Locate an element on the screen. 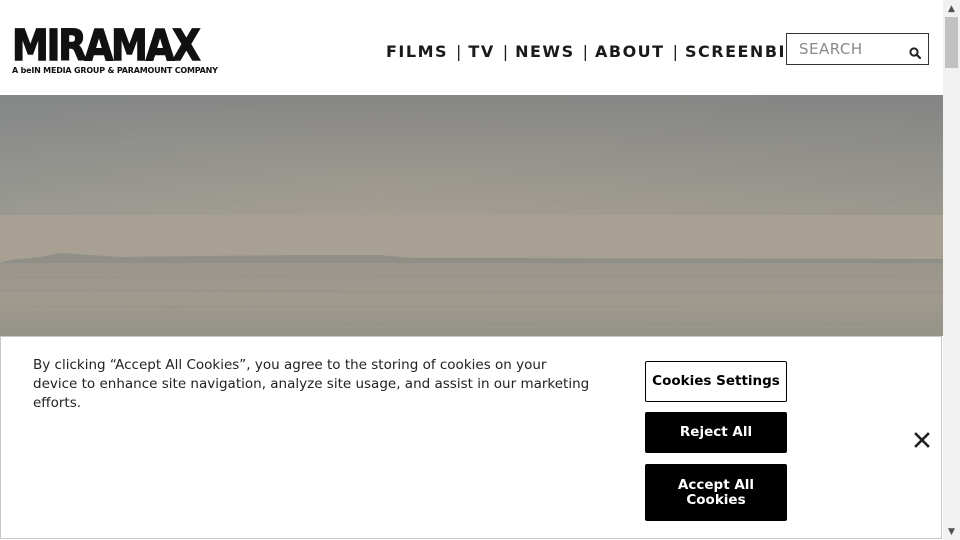 The image size is (960, 540). search-icon is located at coordinates (915, 52).